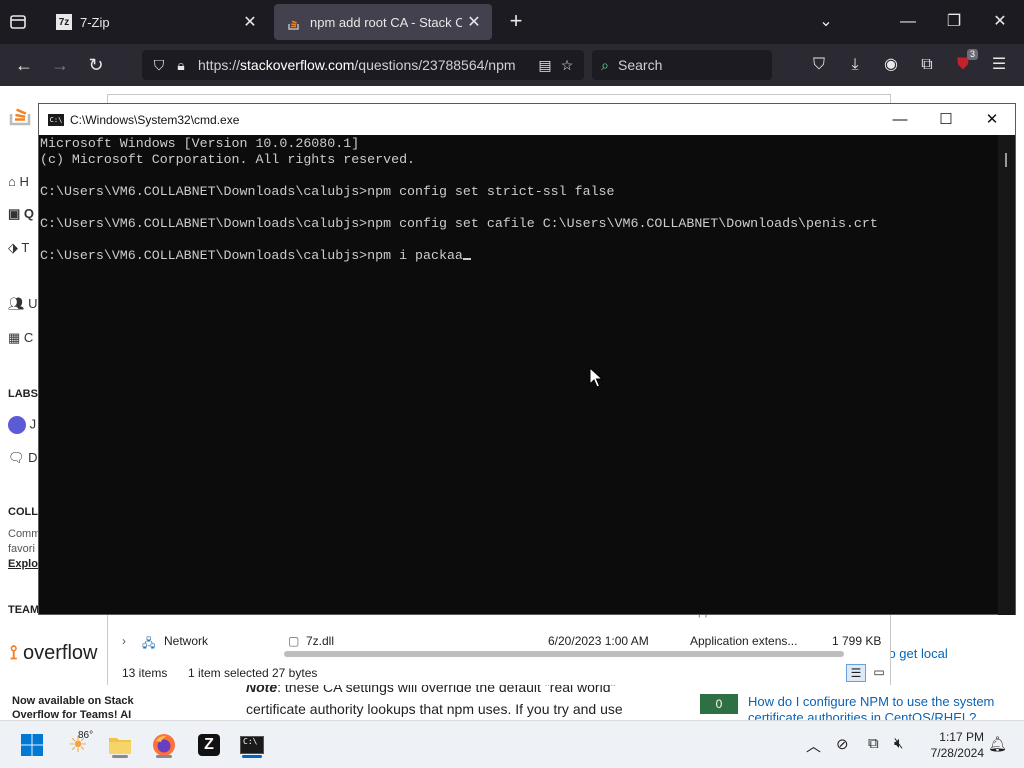  Describe the element at coordinates (23, 564) in the screenshot. I see `explore-collectives-link: Explo` at that location.